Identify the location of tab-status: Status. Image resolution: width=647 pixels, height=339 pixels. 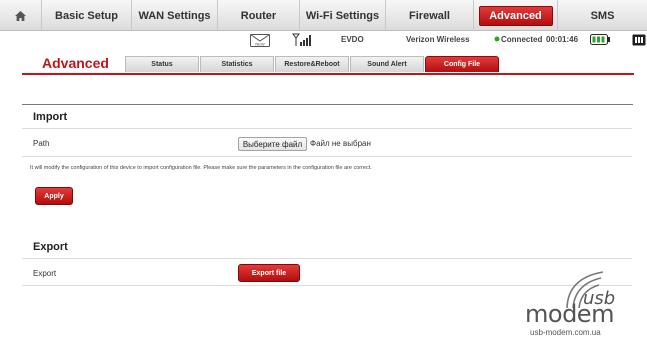
(162, 64).